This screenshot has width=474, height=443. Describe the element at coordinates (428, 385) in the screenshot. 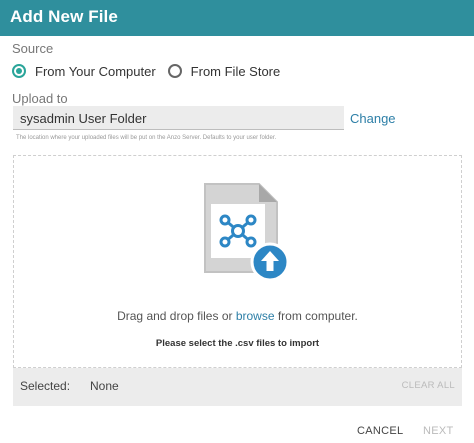

I see `clear-all-button: CLEAR ALL` at that location.